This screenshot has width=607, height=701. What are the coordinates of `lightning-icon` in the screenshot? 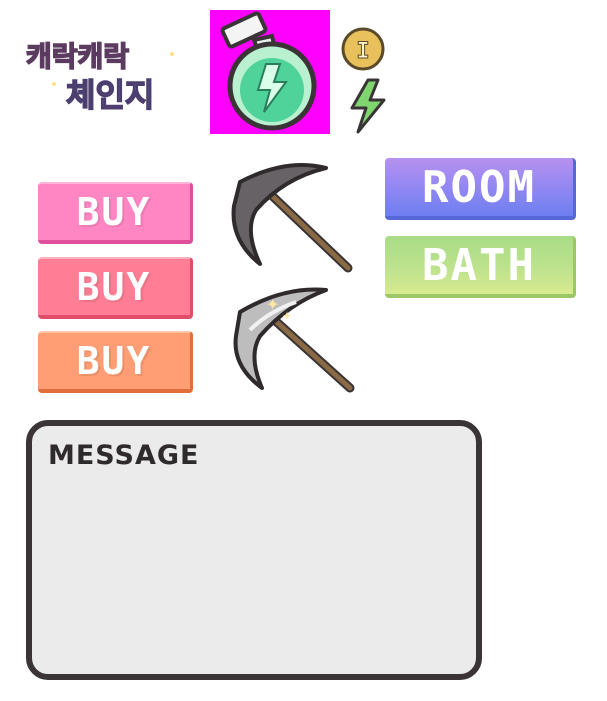 It's located at (368, 106).